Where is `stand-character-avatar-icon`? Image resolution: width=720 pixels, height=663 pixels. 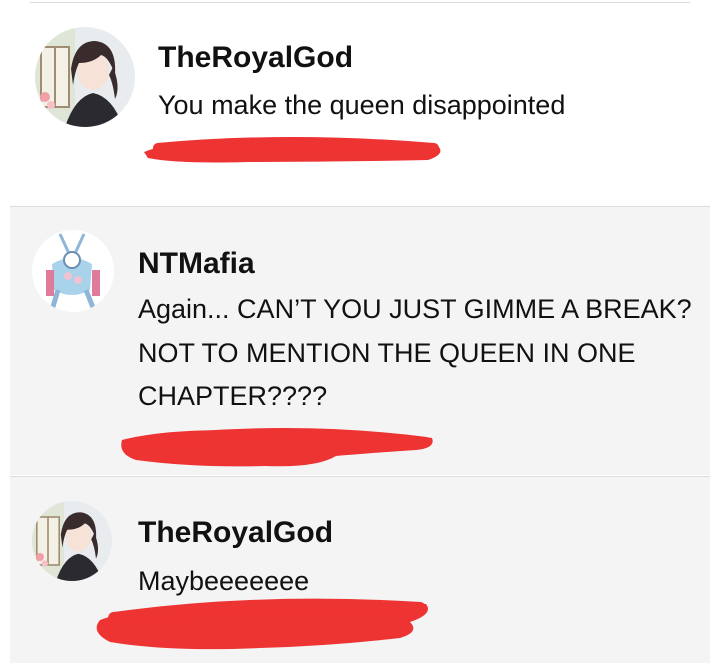 stand-character-avatar-icon is located at coordinates (73, 271).